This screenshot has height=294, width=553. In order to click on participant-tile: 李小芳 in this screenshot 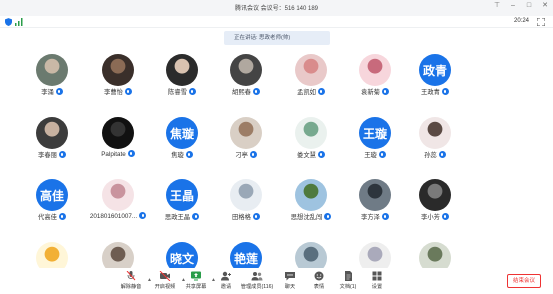, I will do `click(435, 200)`.